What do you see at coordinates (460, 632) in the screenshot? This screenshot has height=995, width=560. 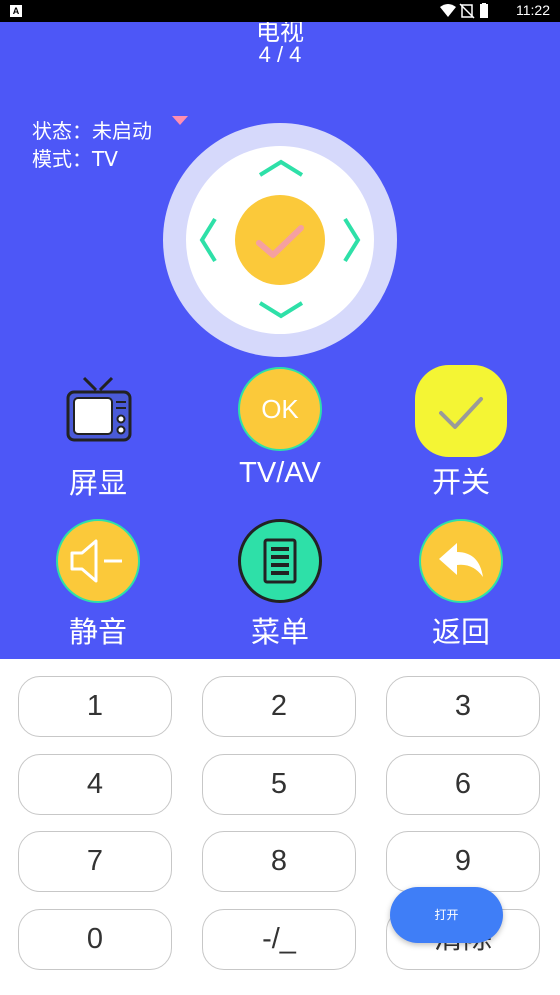 I see `back-label: 返回` at bounding box center [460, 632].